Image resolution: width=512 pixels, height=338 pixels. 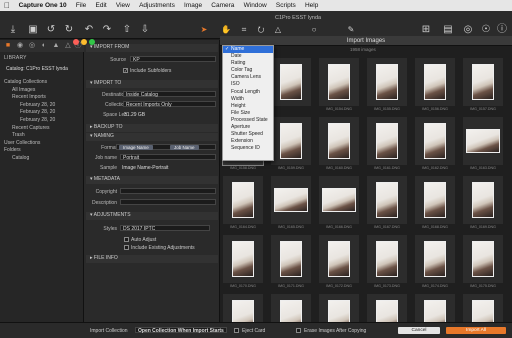 What do you see at coordinates (248, 77) in the screenshot?
I see `sort-option: Camera Lens` at bounding box center [248, 77].